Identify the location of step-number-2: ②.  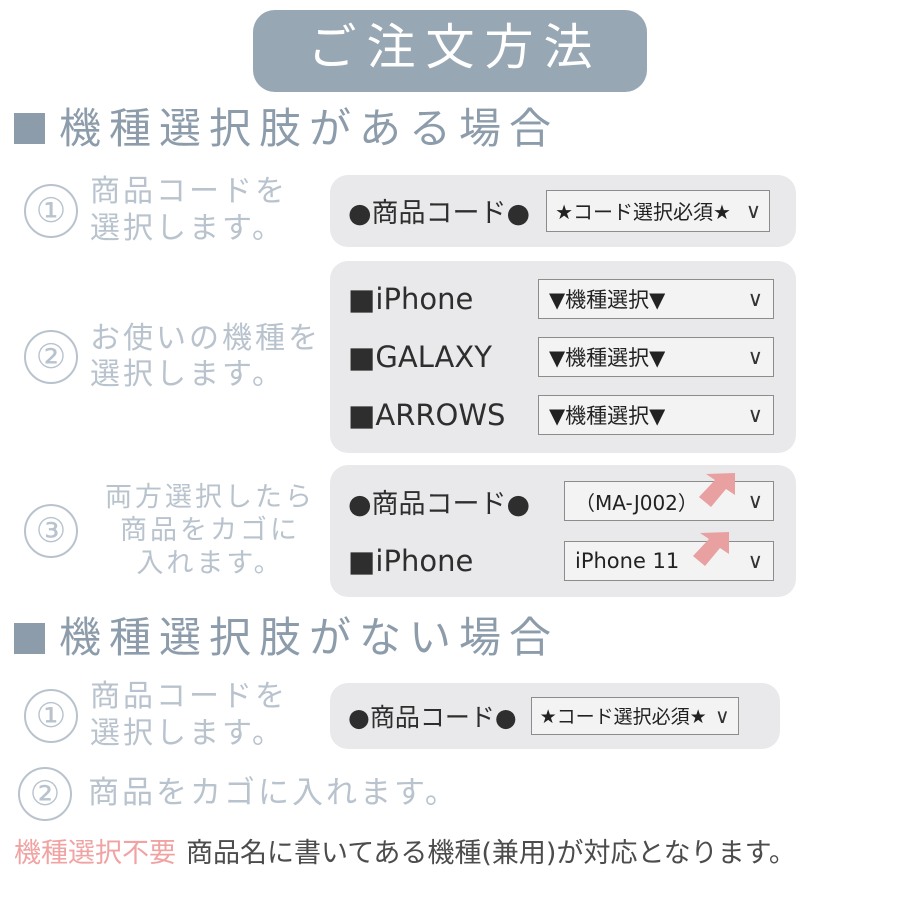
(51, 357).